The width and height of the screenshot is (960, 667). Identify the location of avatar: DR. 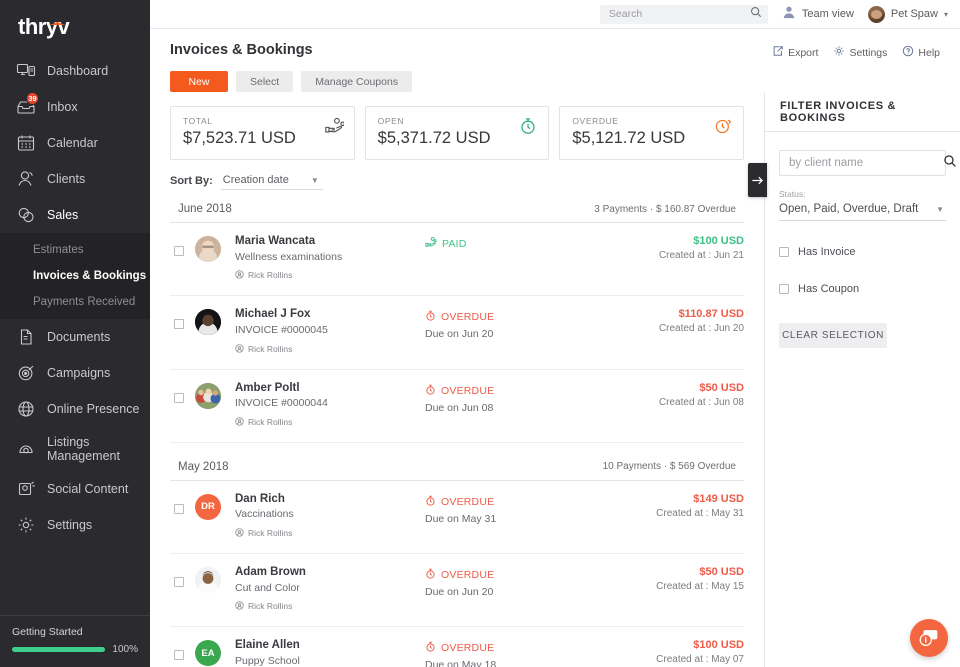
(208, 506).